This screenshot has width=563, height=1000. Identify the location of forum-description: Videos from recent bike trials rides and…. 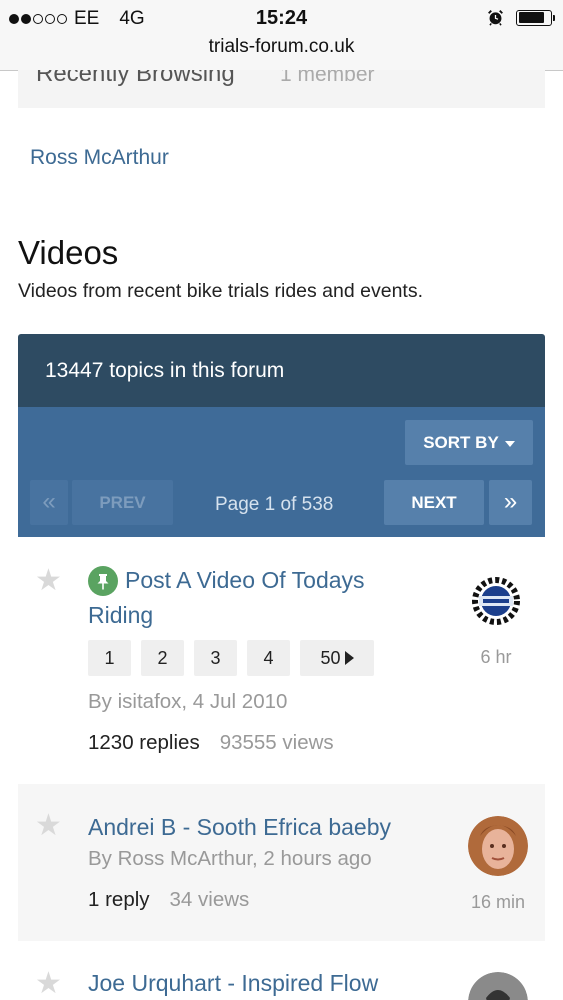
(221, 291).